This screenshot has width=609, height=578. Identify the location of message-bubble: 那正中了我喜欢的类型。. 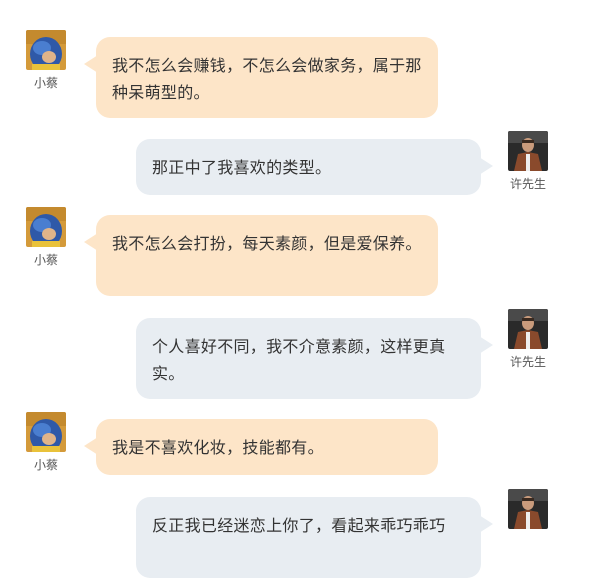
(314, 167).